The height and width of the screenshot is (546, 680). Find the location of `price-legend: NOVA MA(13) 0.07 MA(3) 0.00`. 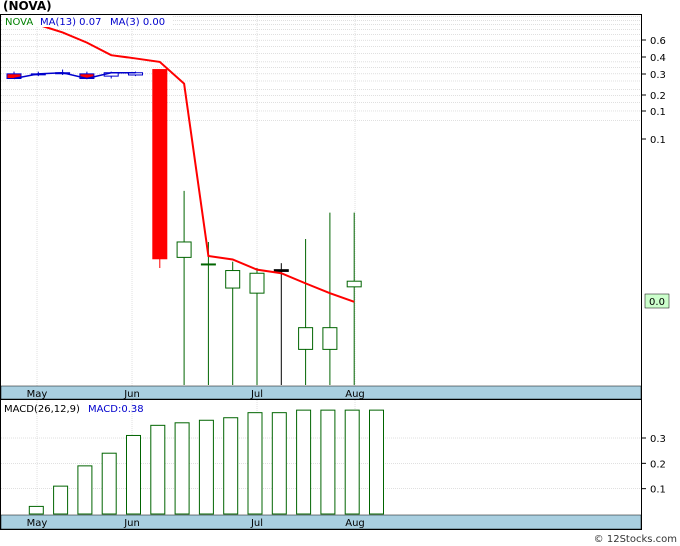

price-legend: NOVA MA(13) 0.07 MA(3) 0.00 is located at coordinates (87, 21).